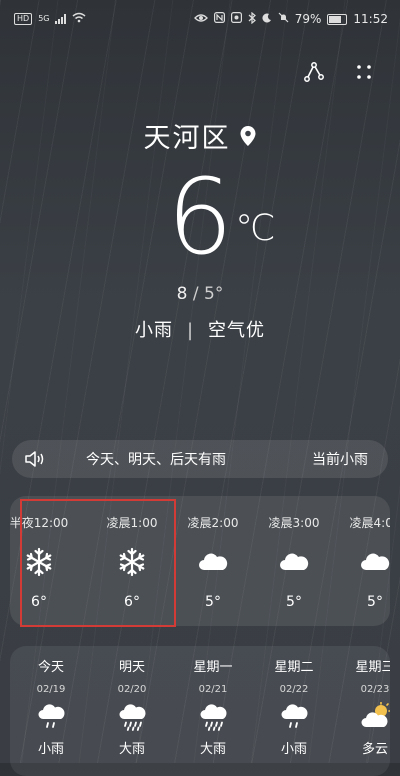 The image size is (400, 776). Describe the element at coordinates (213, 523) in the screenshot. I see `hourly-time: 凌晨2:00` at that location.